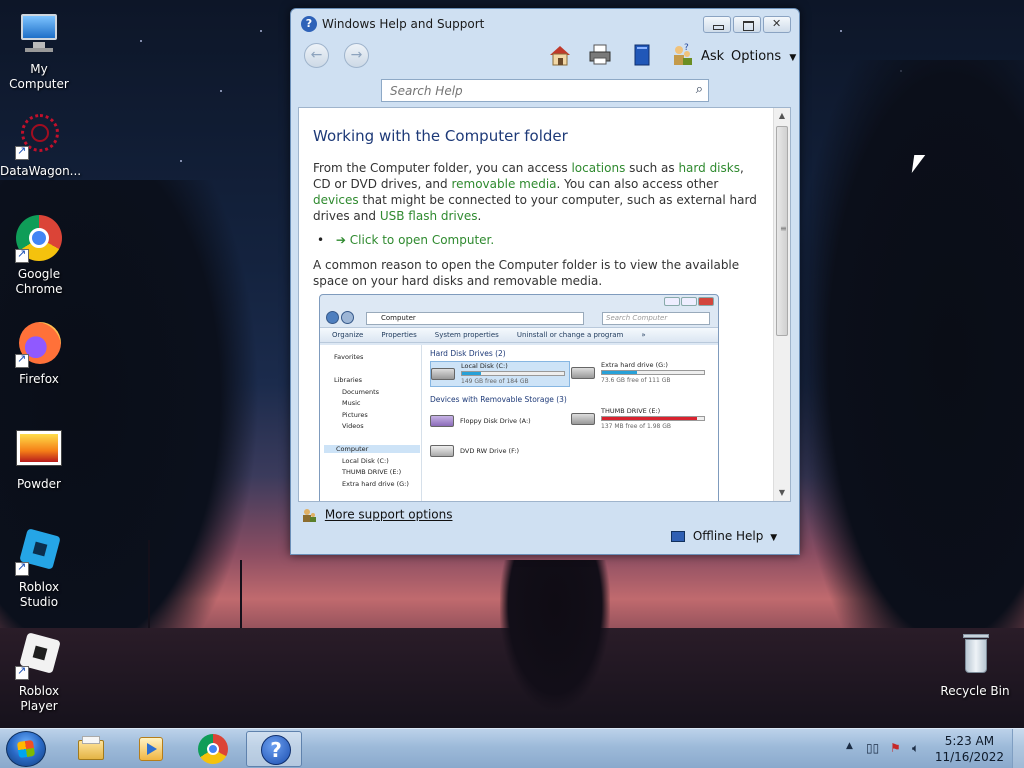 The image size is (1024, 768). I want to click on forward-button: →, so click(356, 55).